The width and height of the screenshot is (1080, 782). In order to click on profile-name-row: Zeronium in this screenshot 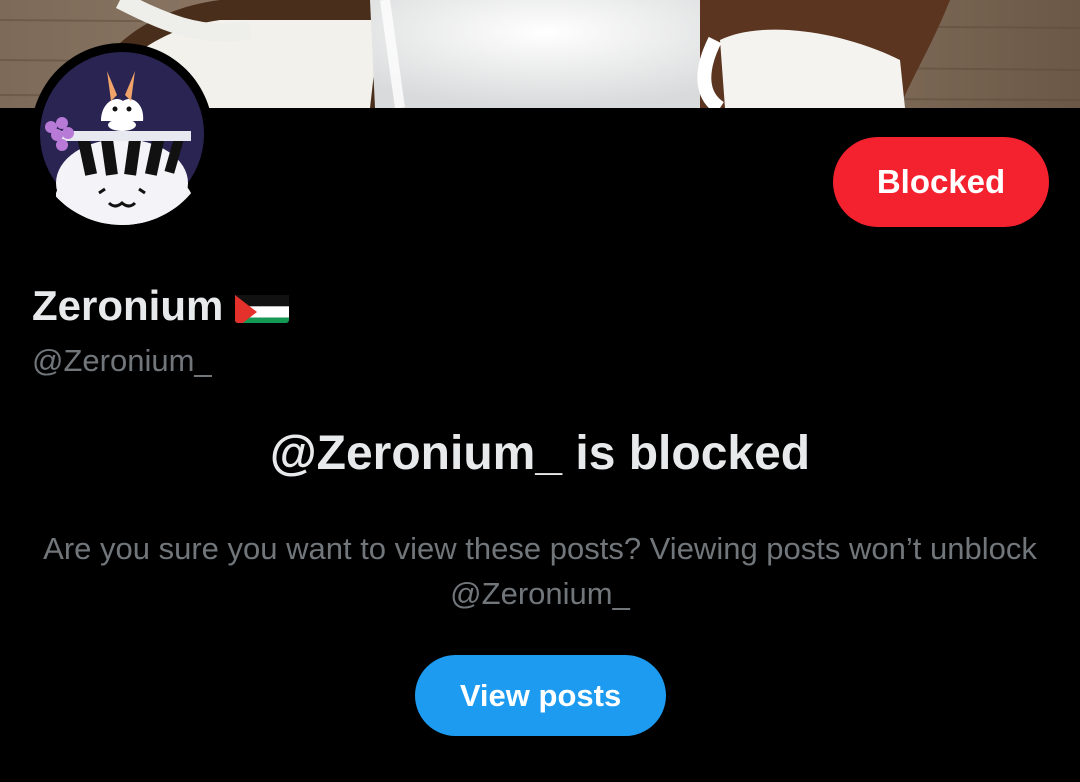, I will do `click(161, 306)`.